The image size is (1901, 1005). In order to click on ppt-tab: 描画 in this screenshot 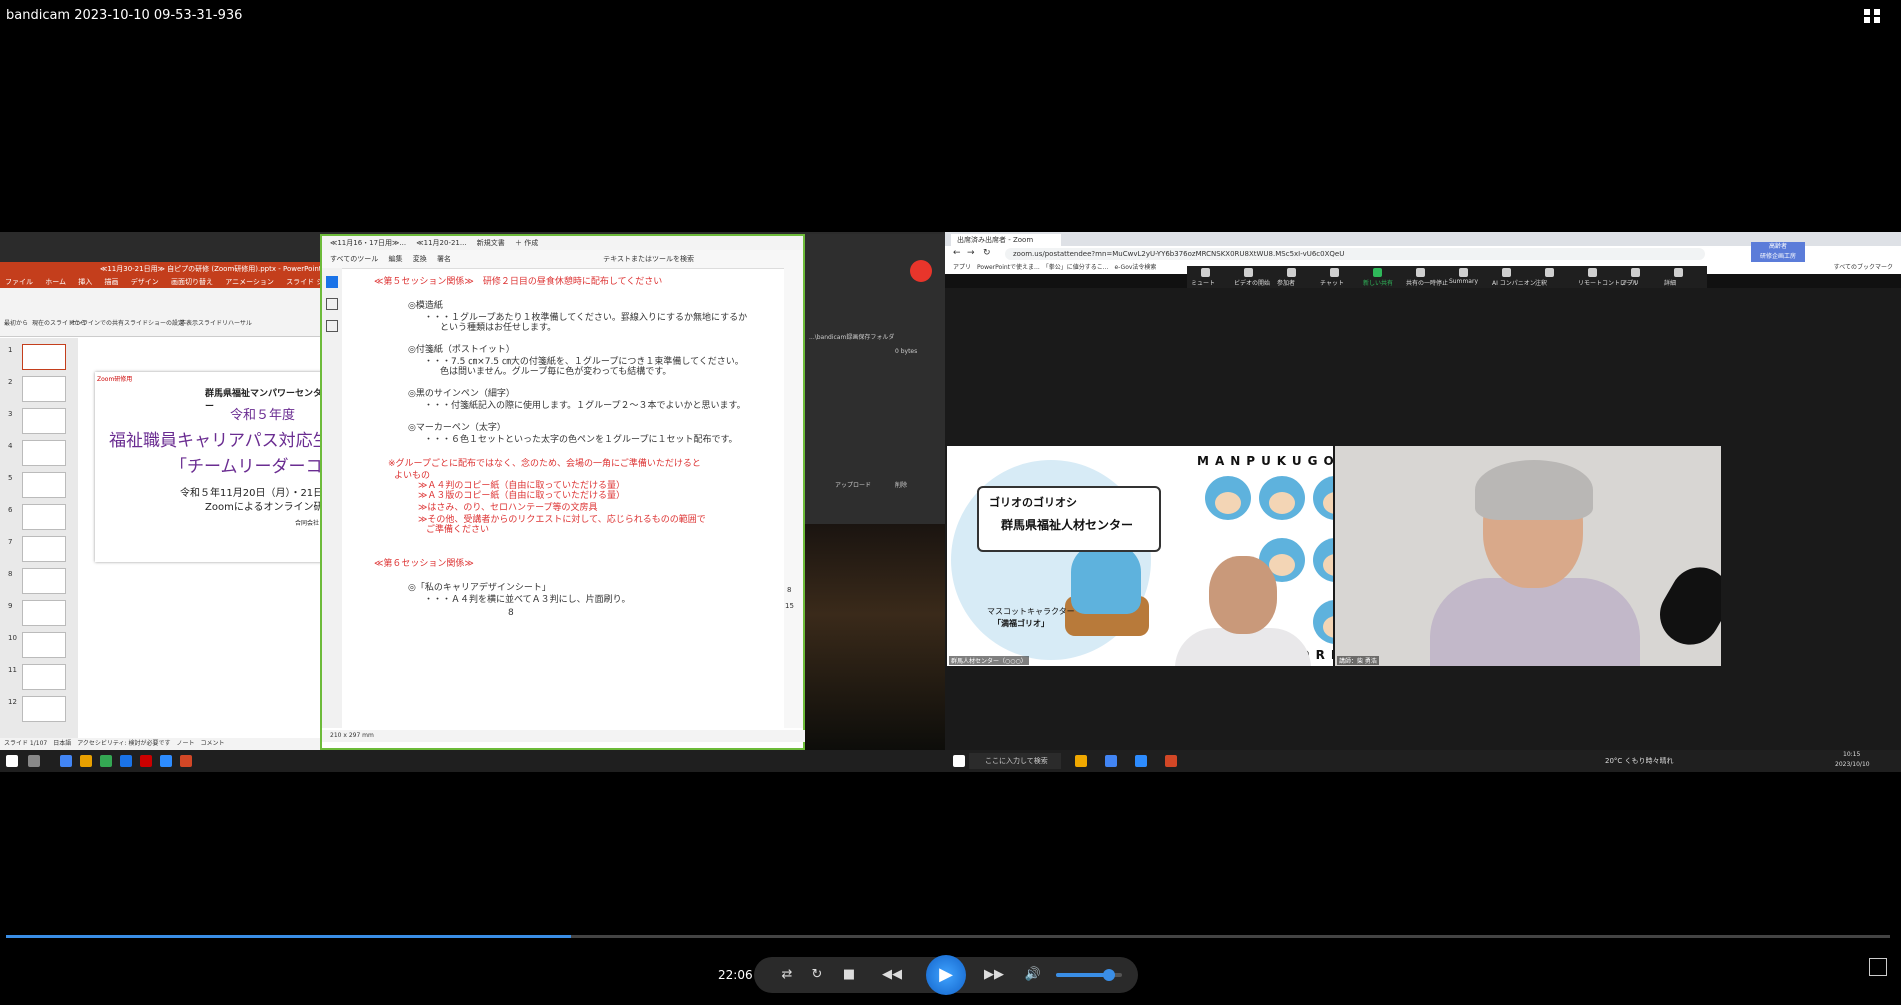, I will do `click(112, 282)`.